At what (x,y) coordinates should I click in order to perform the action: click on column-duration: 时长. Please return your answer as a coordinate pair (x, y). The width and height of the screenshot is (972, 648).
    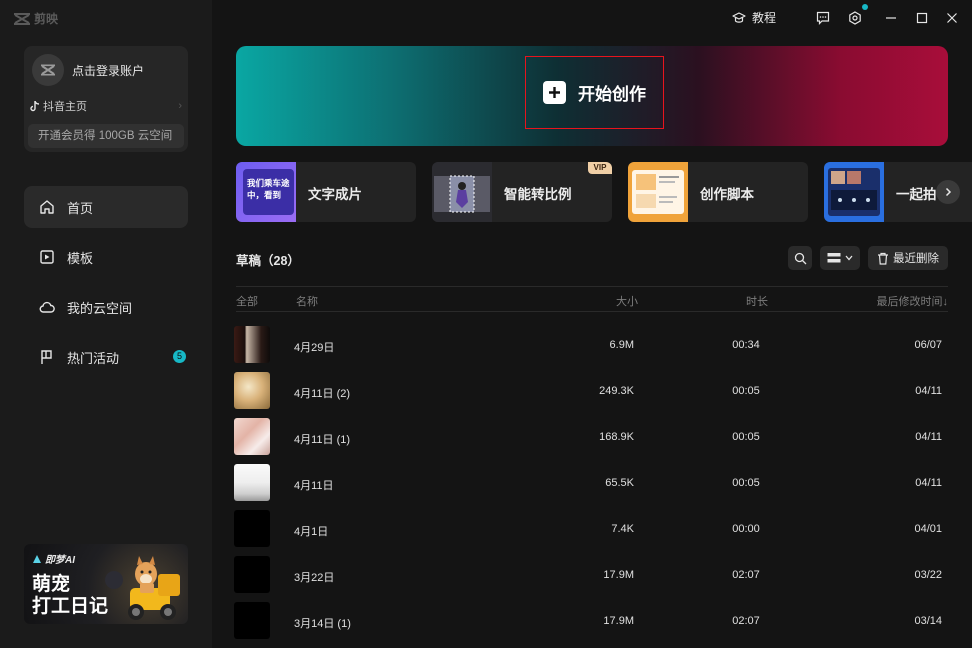
    Looking at the image, I should click on (757, 301).